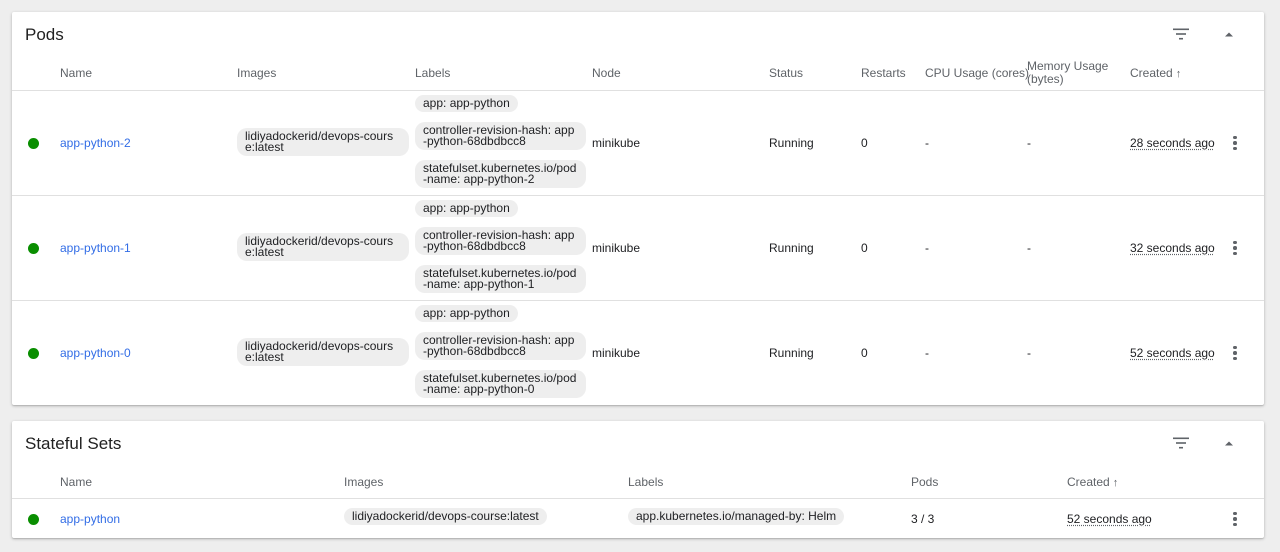 This screenshot has width=1280, height=552. What do you see at coordinates (923, 519) in the screenshot?
I see `stateful-set-pods: 3 / 3` at bounding box center [923, 519].